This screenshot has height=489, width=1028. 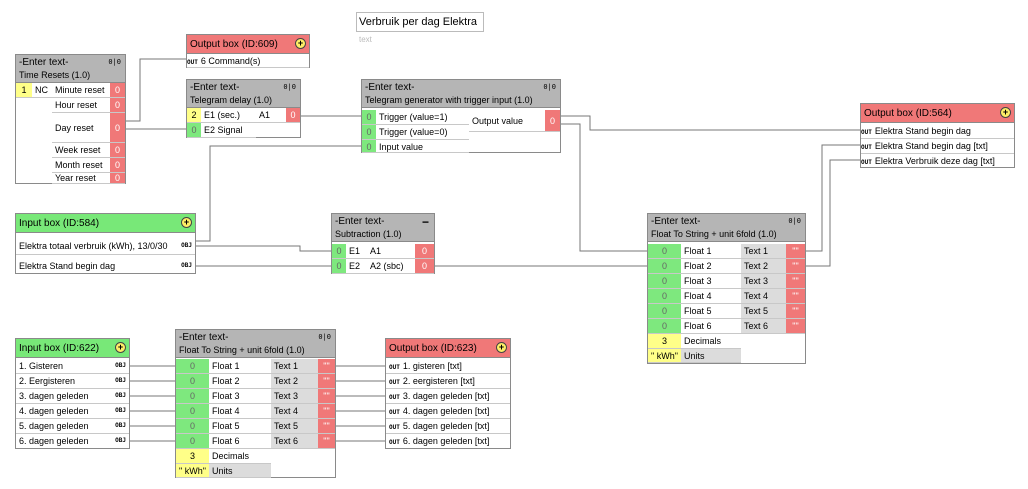 What do you see at coordinates (72, 441) in the screenshot?
I see `list-item: 6. dagen geleden OBJ` at bounding box center [72, 441].